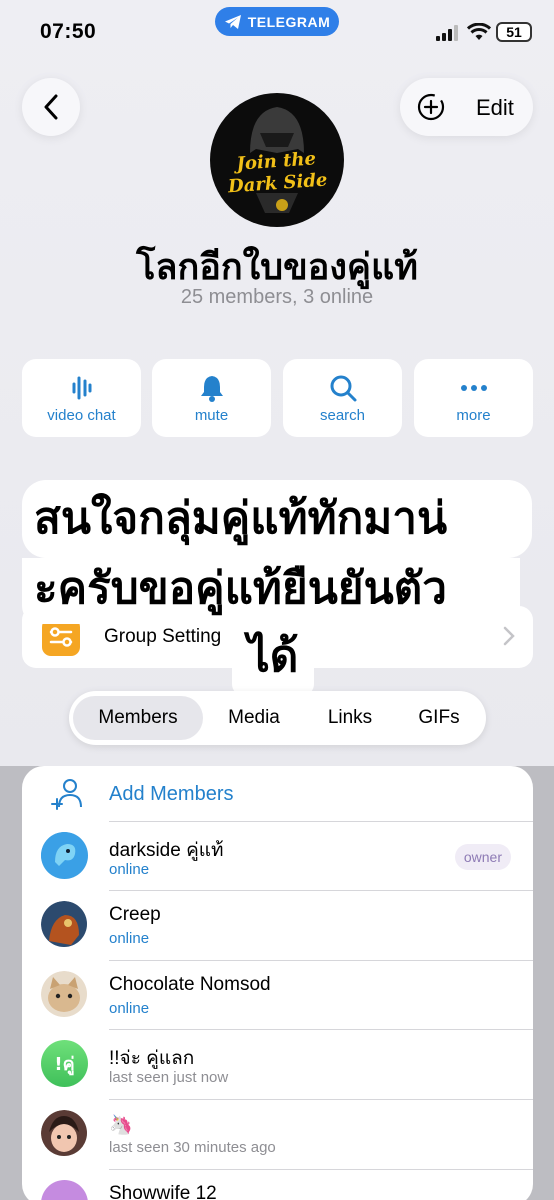 This screenshot has width=554, height=1200. I want to click on add-members-label: Add Members, so click(171, 794).